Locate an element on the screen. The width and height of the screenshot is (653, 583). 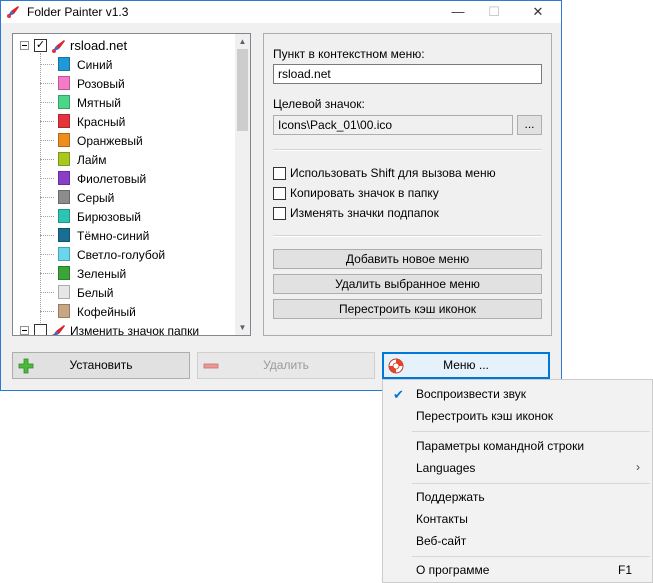
tree-item-label: Белый is located at coordinates (95, 293).